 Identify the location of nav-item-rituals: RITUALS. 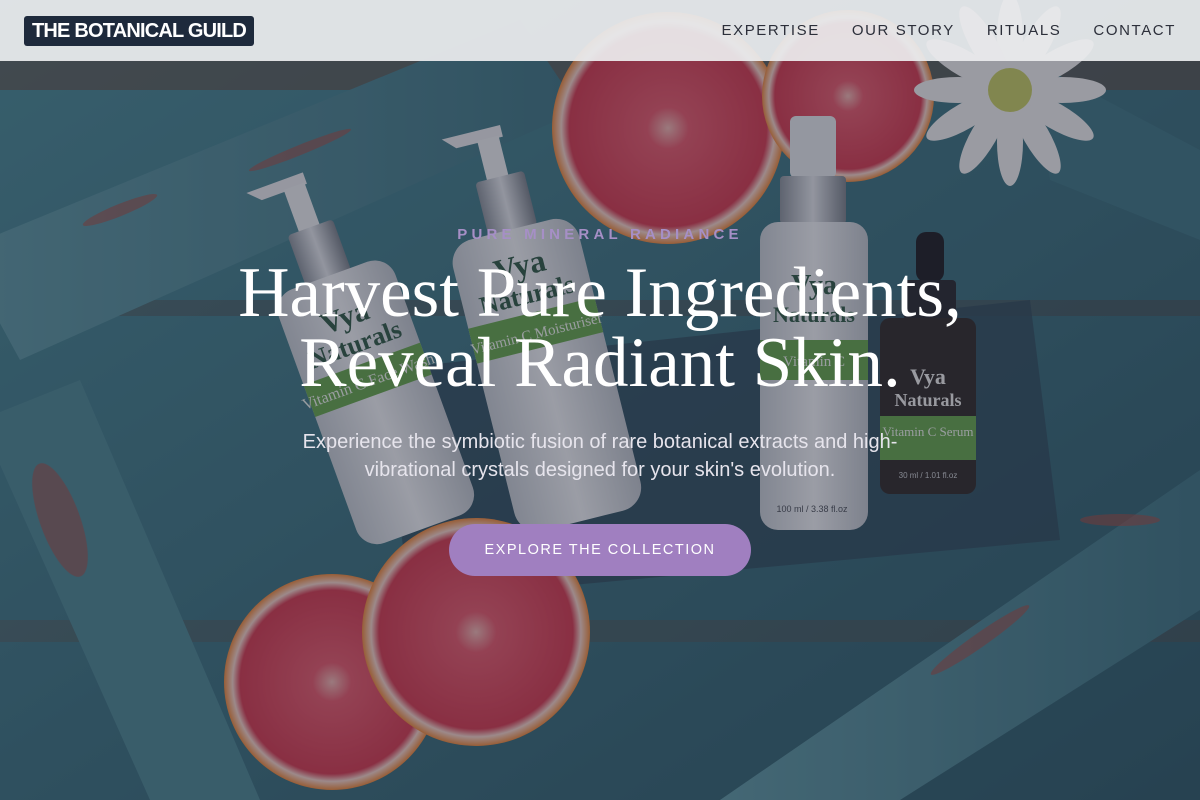
(1024, 31).